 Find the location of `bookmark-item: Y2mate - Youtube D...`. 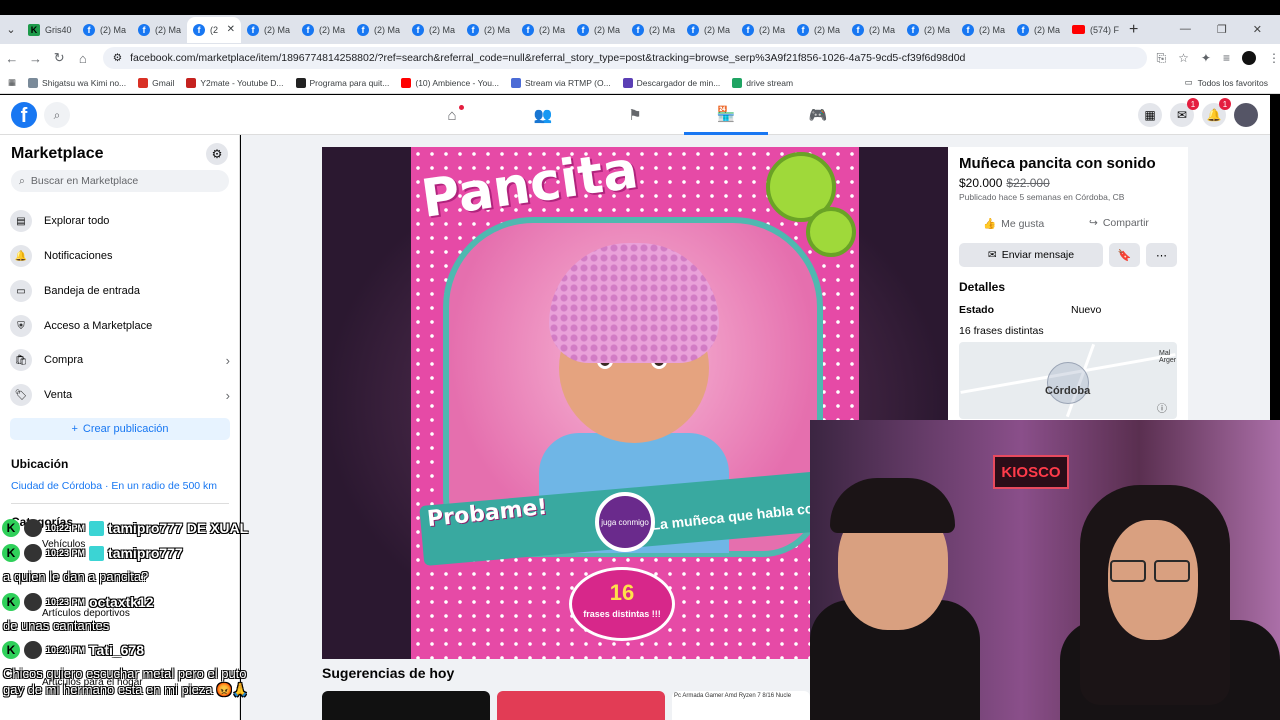

bookmark-item: Y2mate - Youtube D... is located at coordinates (235, 82).